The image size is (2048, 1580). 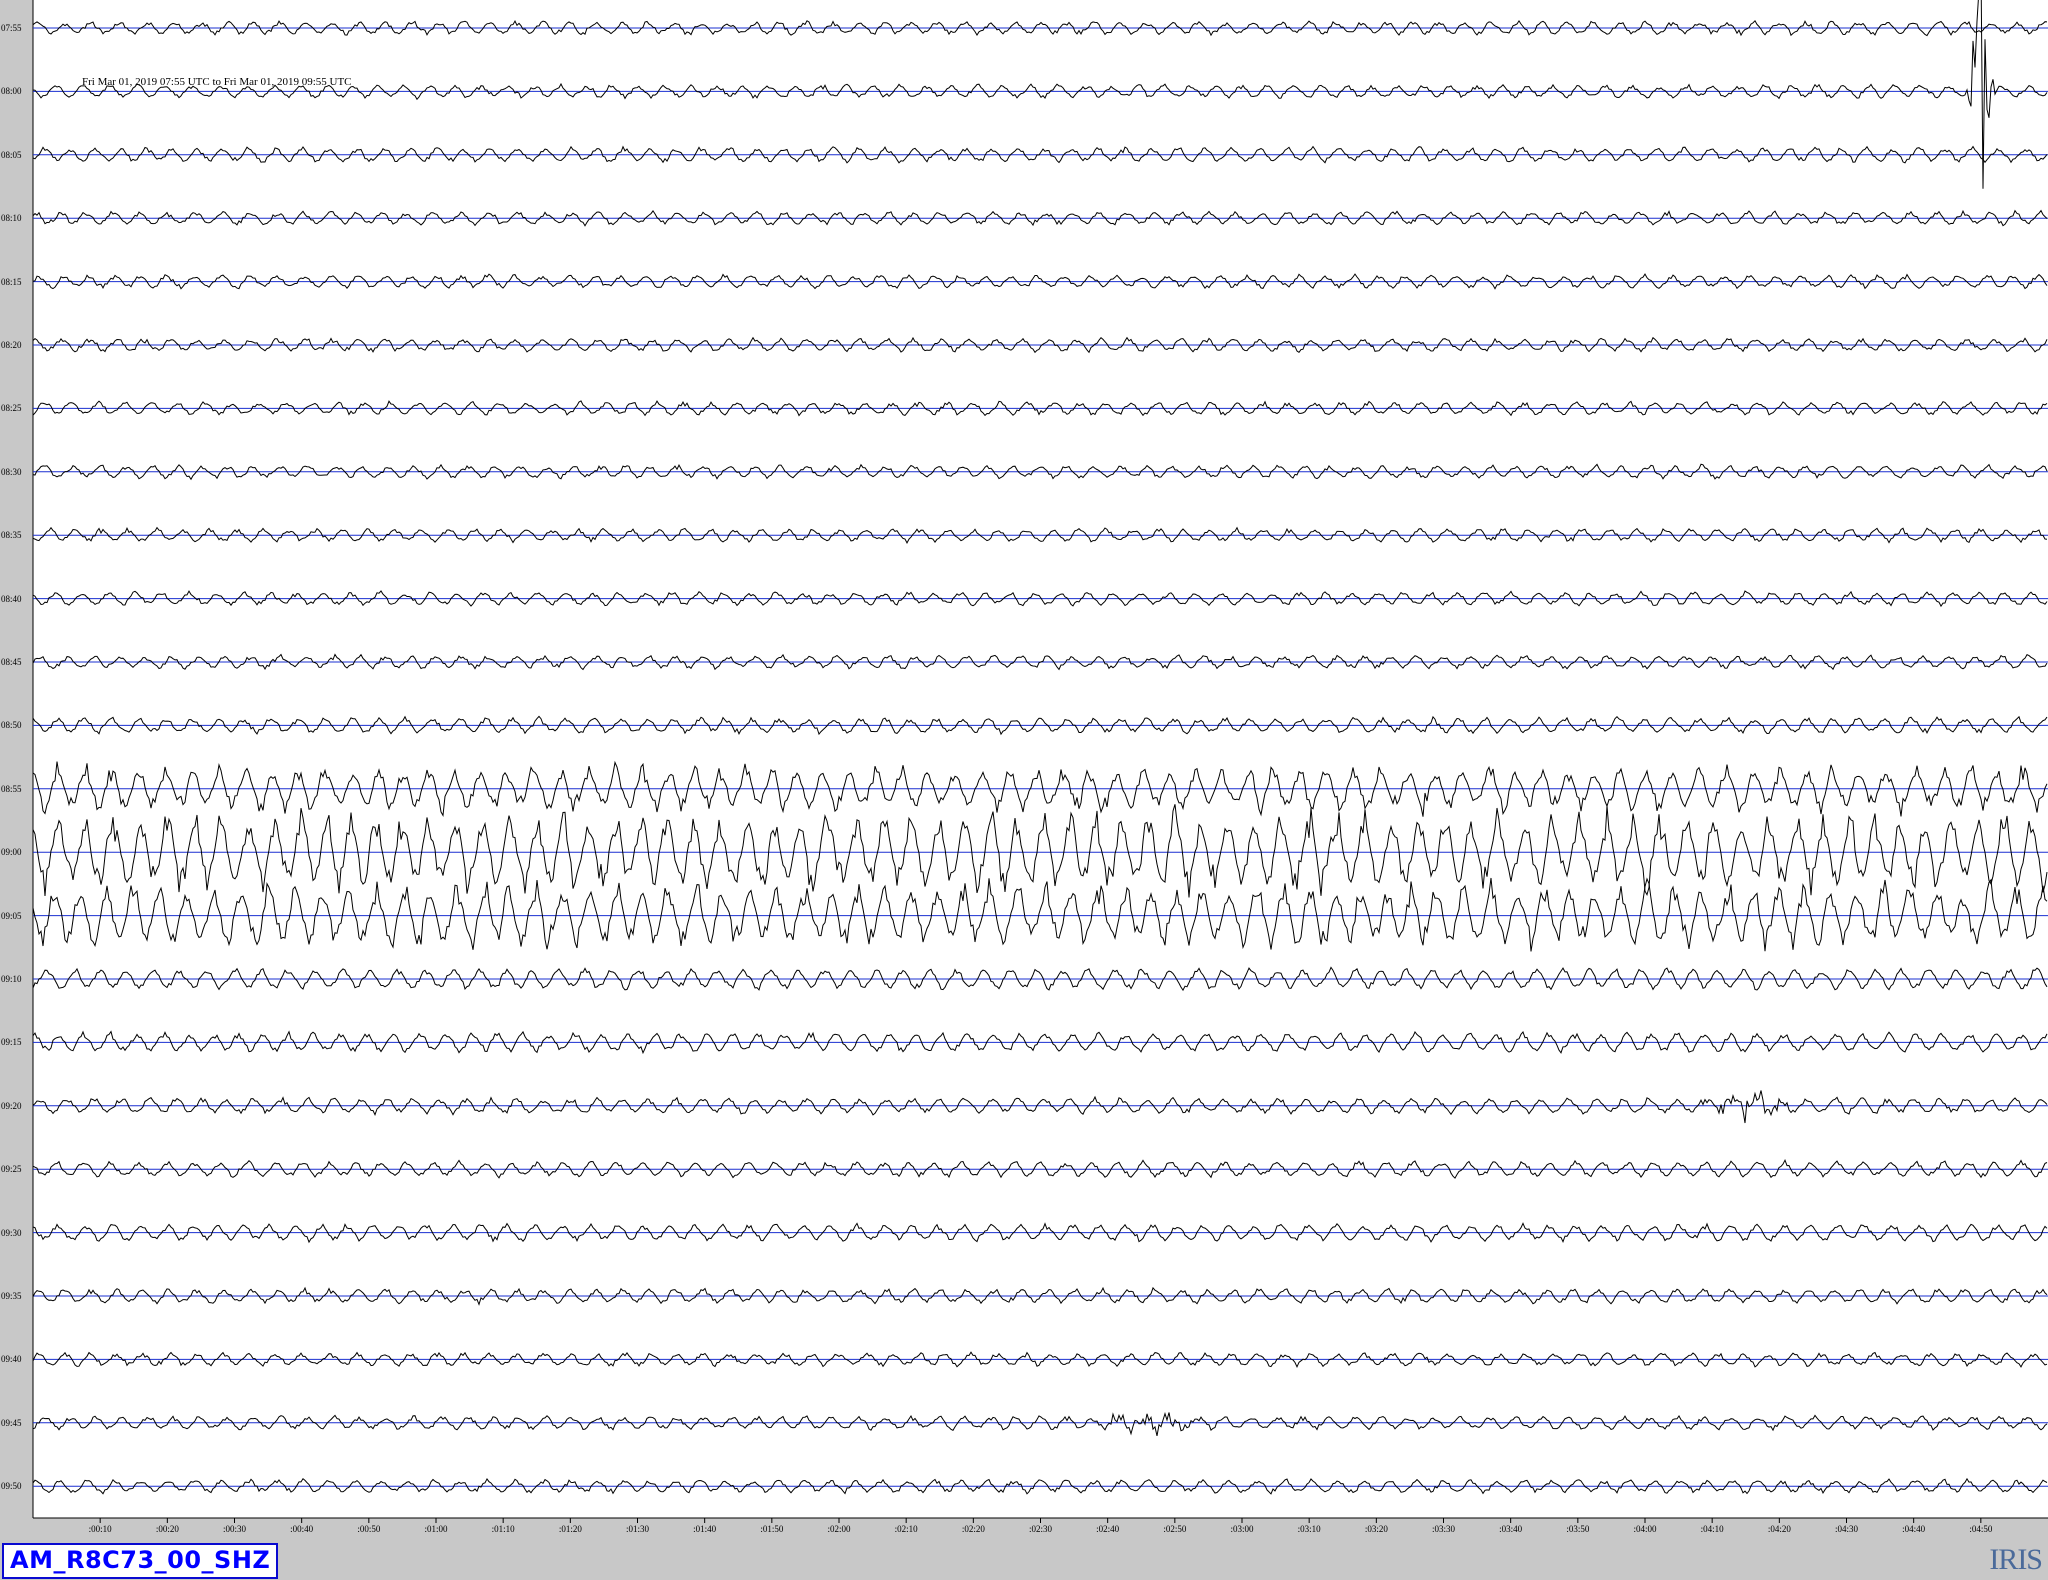 What do you see at coordinates (234, 1529) in the screenshot?
I see `x-tick-label-30: :00:30` at bounding box center [234, 1529].